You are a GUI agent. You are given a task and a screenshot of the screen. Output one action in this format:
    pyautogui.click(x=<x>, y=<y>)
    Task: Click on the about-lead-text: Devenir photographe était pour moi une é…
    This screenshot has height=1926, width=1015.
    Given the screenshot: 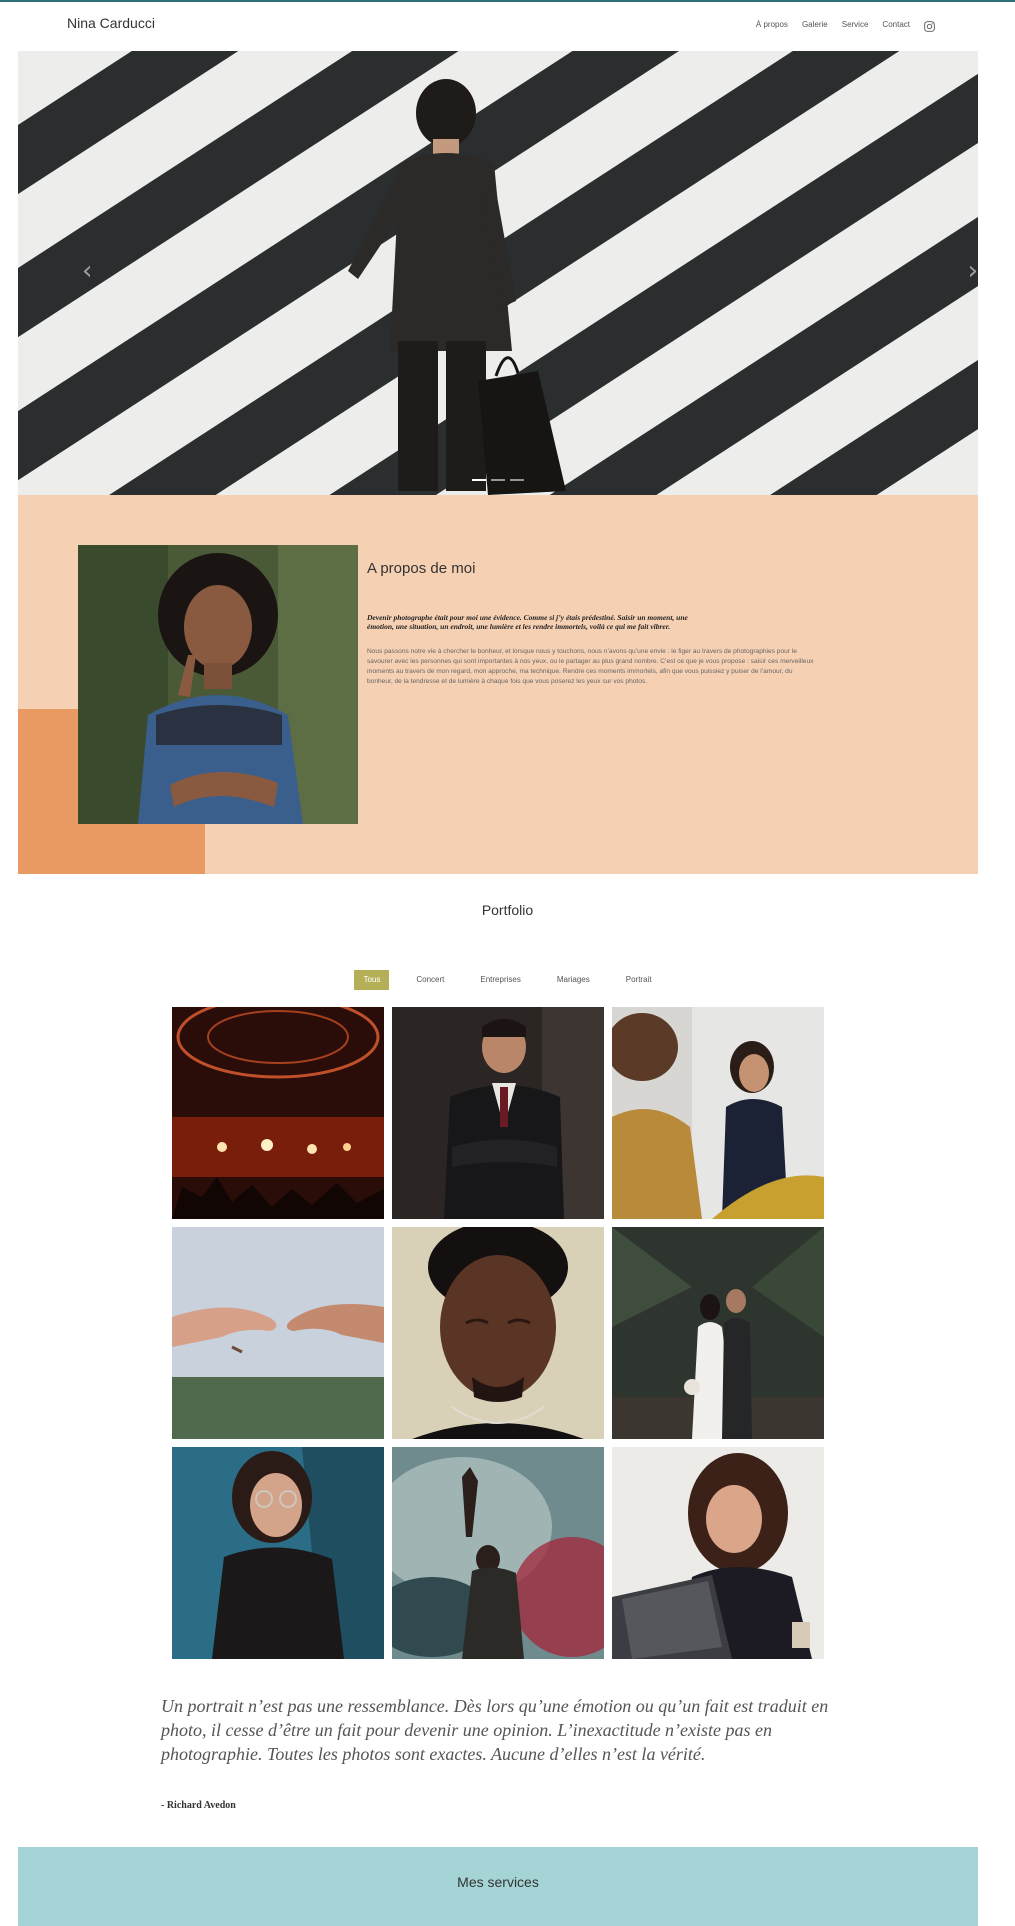 What is the action you would take?
    pyautogui.click(x=527, y=622)
    